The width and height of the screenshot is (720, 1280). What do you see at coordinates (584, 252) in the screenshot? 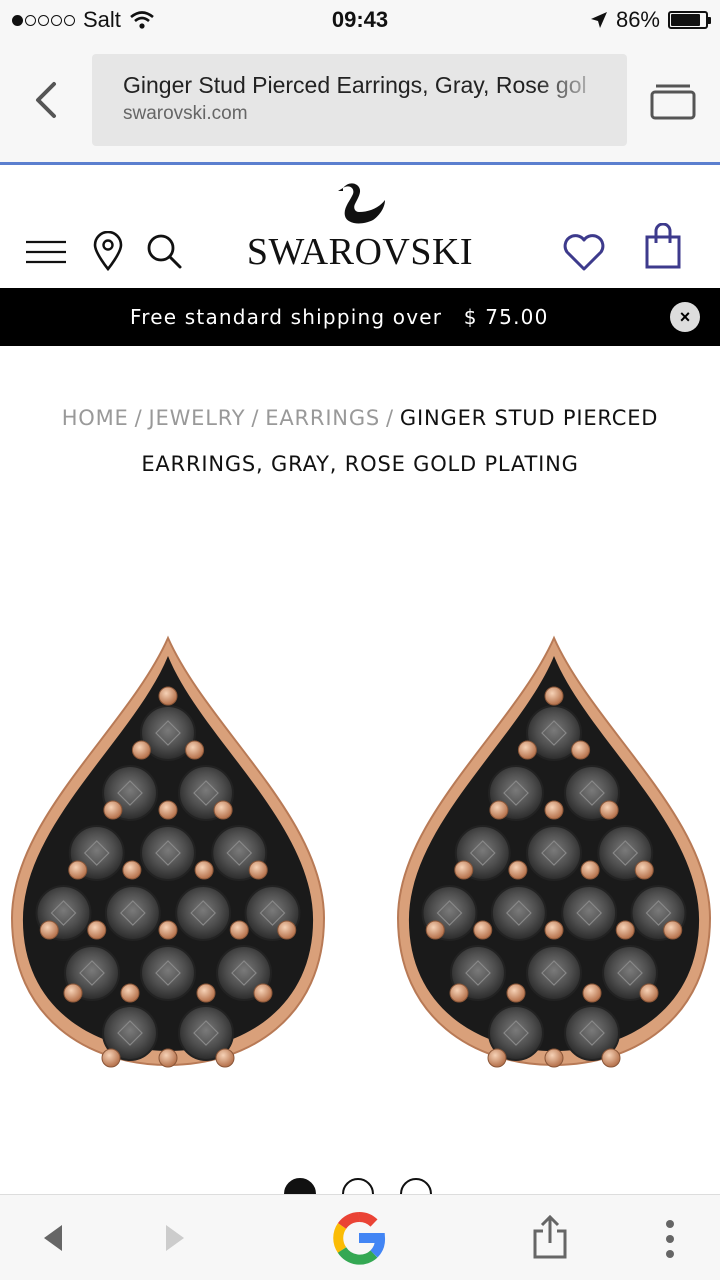
I see `heart-icon` at bounding box center [584, 252].